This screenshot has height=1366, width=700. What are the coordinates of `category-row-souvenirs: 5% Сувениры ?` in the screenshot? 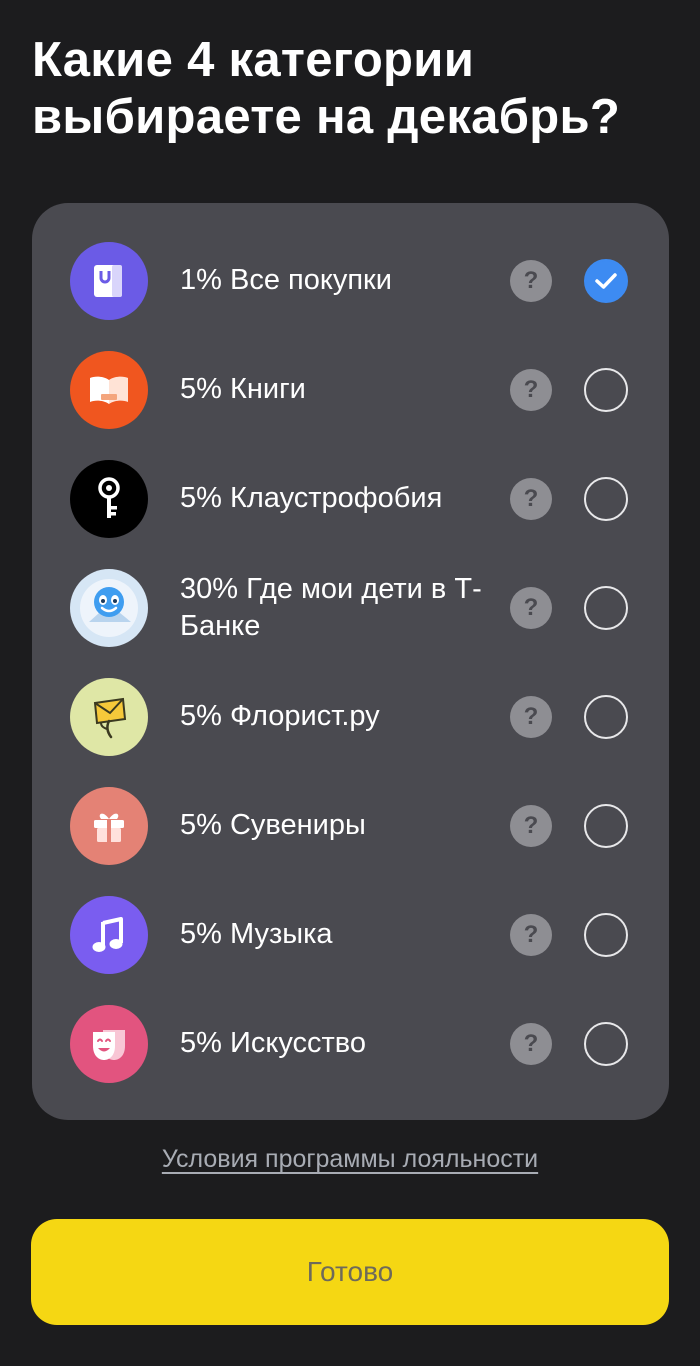 It's located at (350, 825).